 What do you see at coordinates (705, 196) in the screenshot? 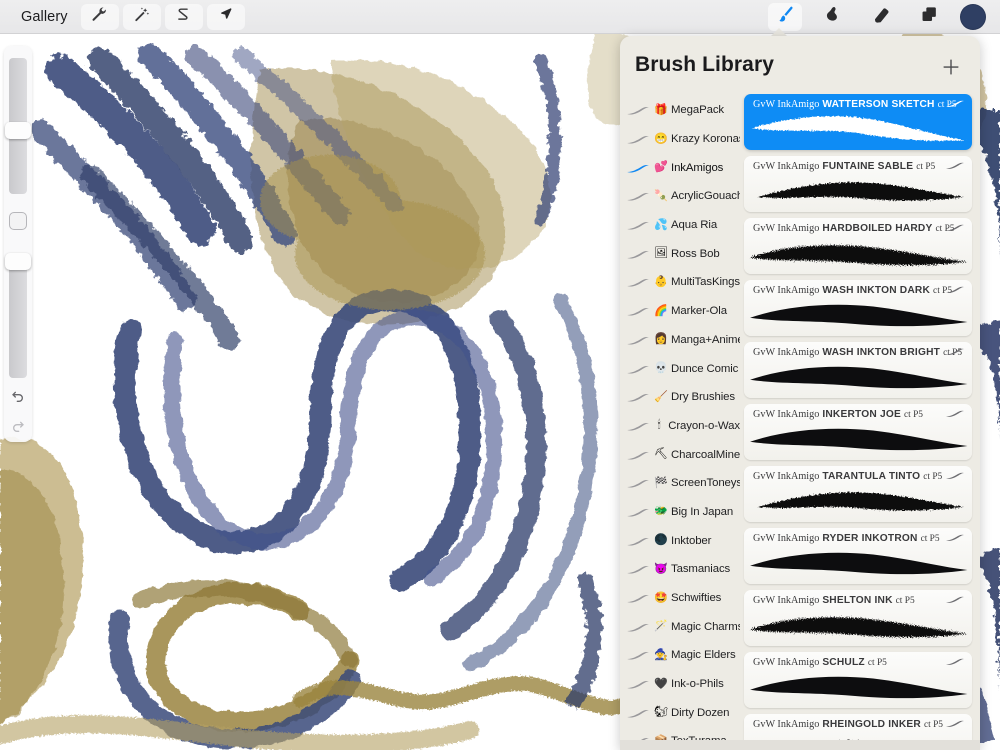
I see `brush-set-label: AcrylicGouache` at bounding box center [705, 196].